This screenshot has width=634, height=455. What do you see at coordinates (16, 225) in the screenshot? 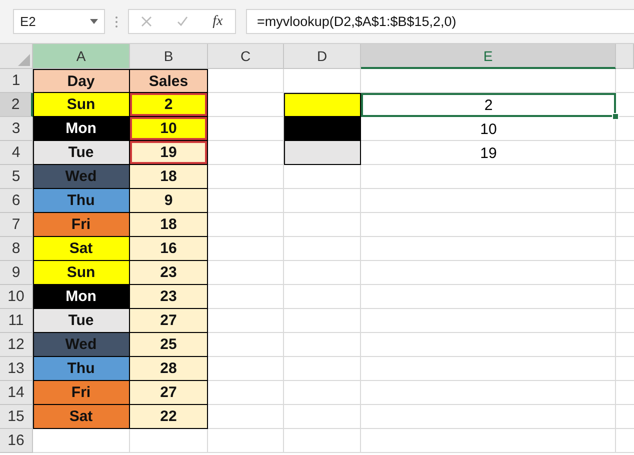
I see `row-header: 7` at bounding box center [16, 225].